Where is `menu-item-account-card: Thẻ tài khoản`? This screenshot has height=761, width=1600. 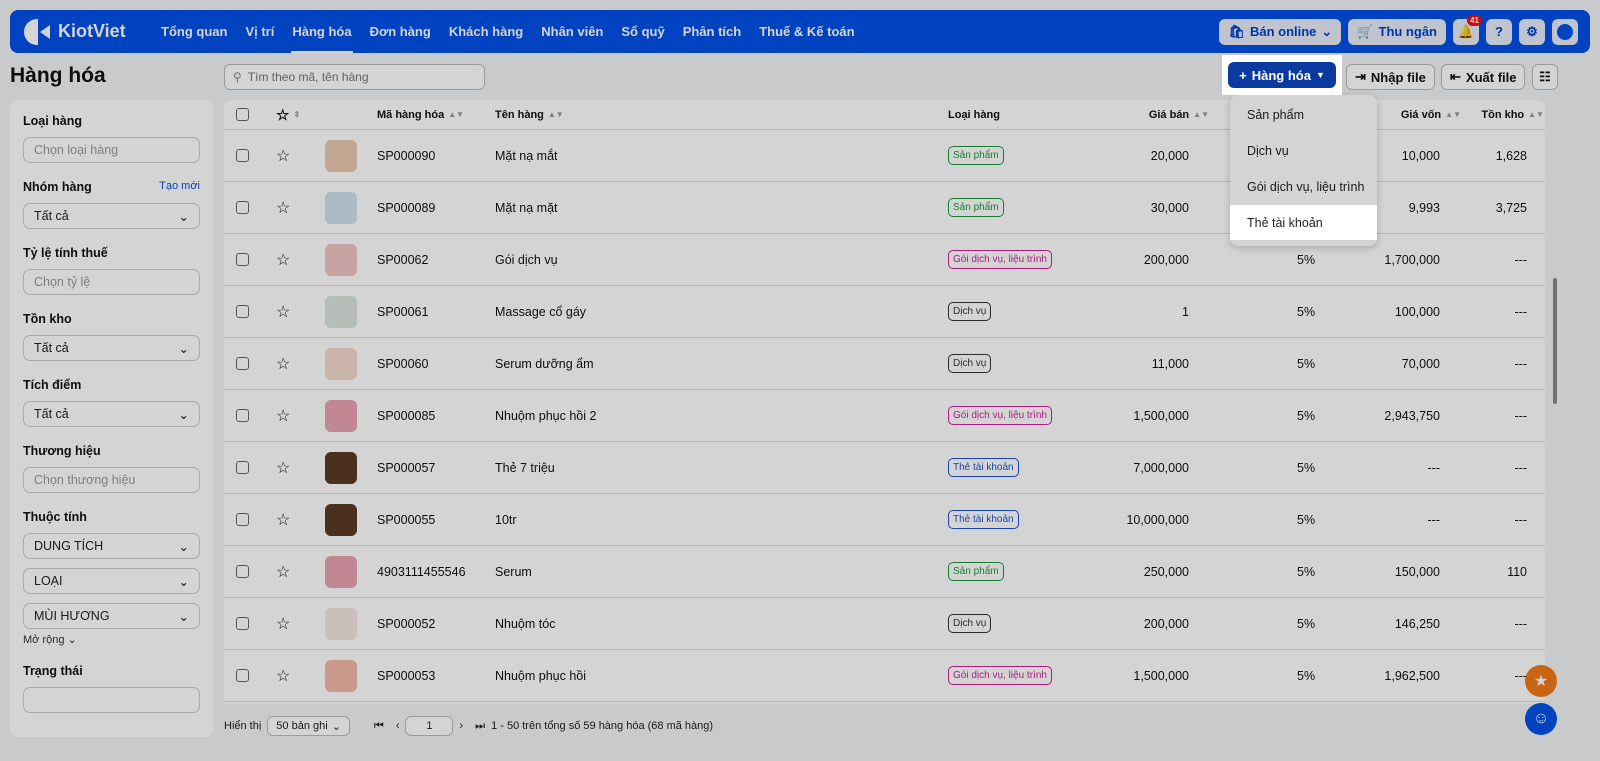
menu-item-account-card: Thẻ tài khoản is located at coordinates (1303, 222).